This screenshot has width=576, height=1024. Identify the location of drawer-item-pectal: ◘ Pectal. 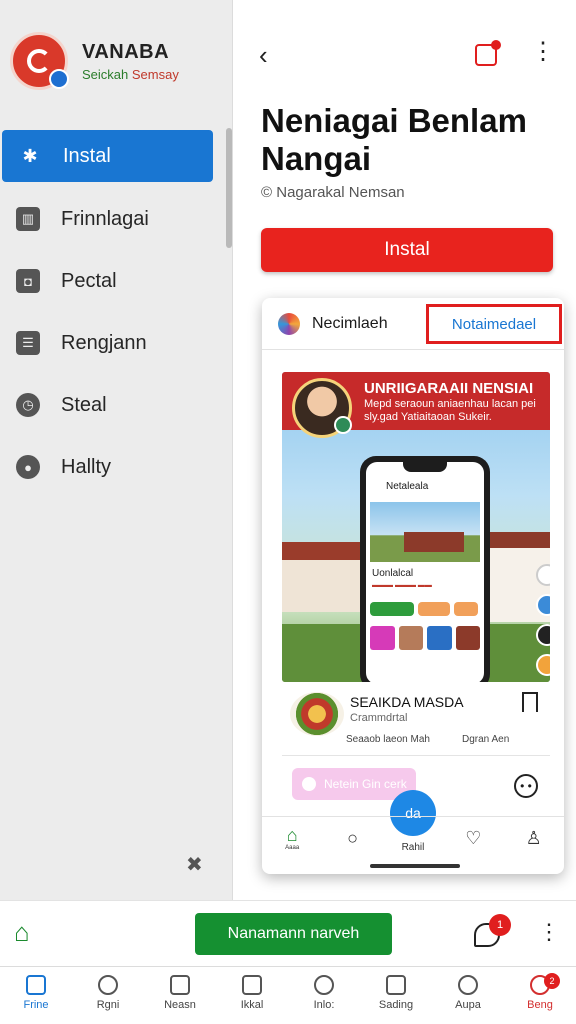
(113, 281).